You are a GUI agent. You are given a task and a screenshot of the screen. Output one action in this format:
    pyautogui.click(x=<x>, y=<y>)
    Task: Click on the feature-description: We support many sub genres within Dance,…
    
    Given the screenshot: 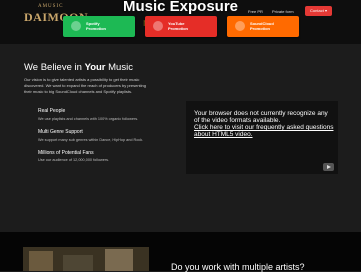 What is the action you would take?
    pyautogui.click(x=91, y=140)
    